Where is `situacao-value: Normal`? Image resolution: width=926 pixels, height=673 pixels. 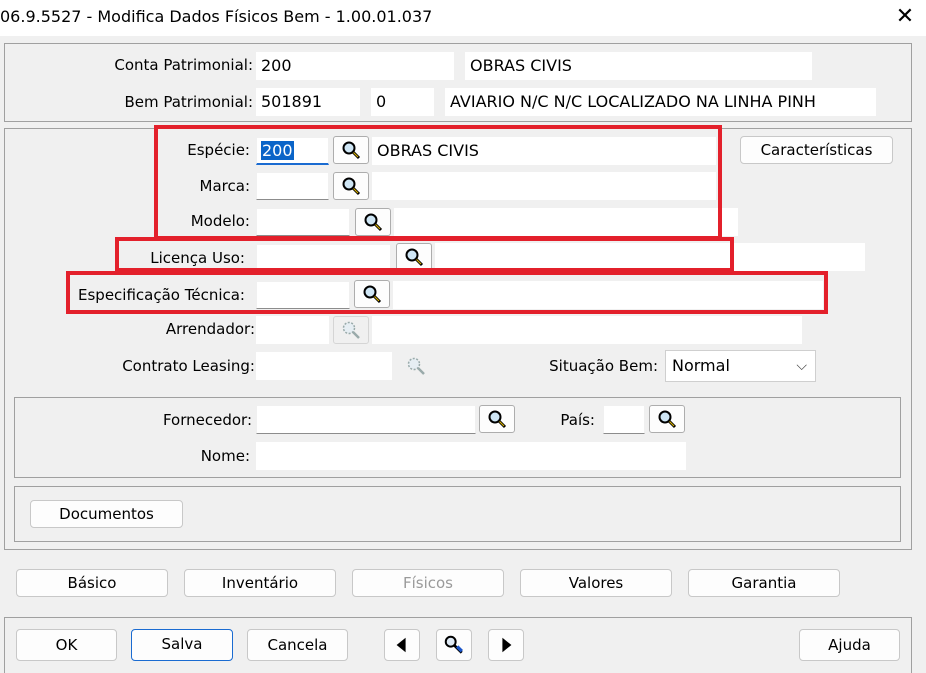
situacao-value: Normal is located at coordinates (701, 365).